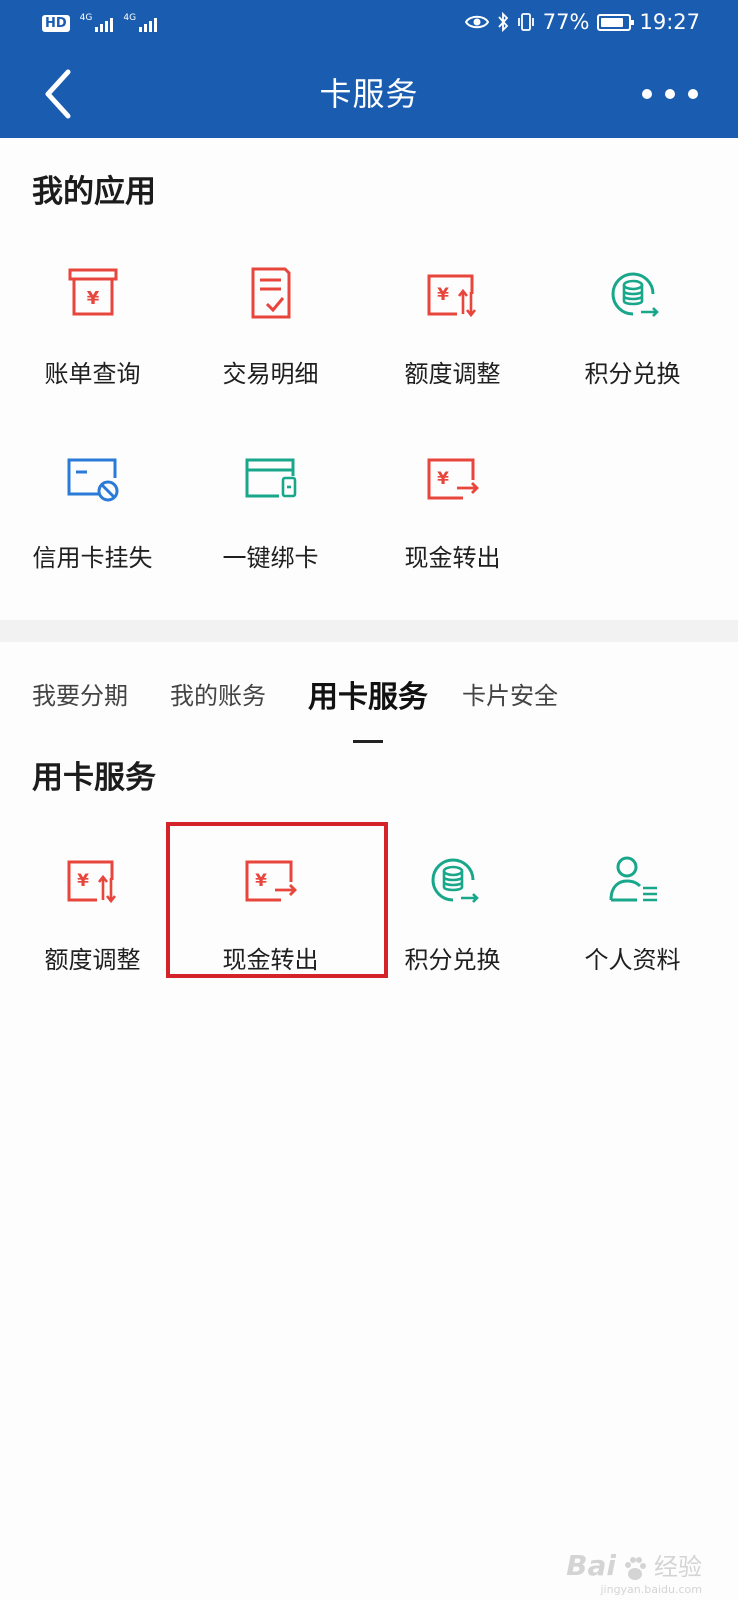 The width and height of the screenshot is (738, 1600). I want to click on status-bar: HD 4G 4G 77% 19:27, so click(369, 25).